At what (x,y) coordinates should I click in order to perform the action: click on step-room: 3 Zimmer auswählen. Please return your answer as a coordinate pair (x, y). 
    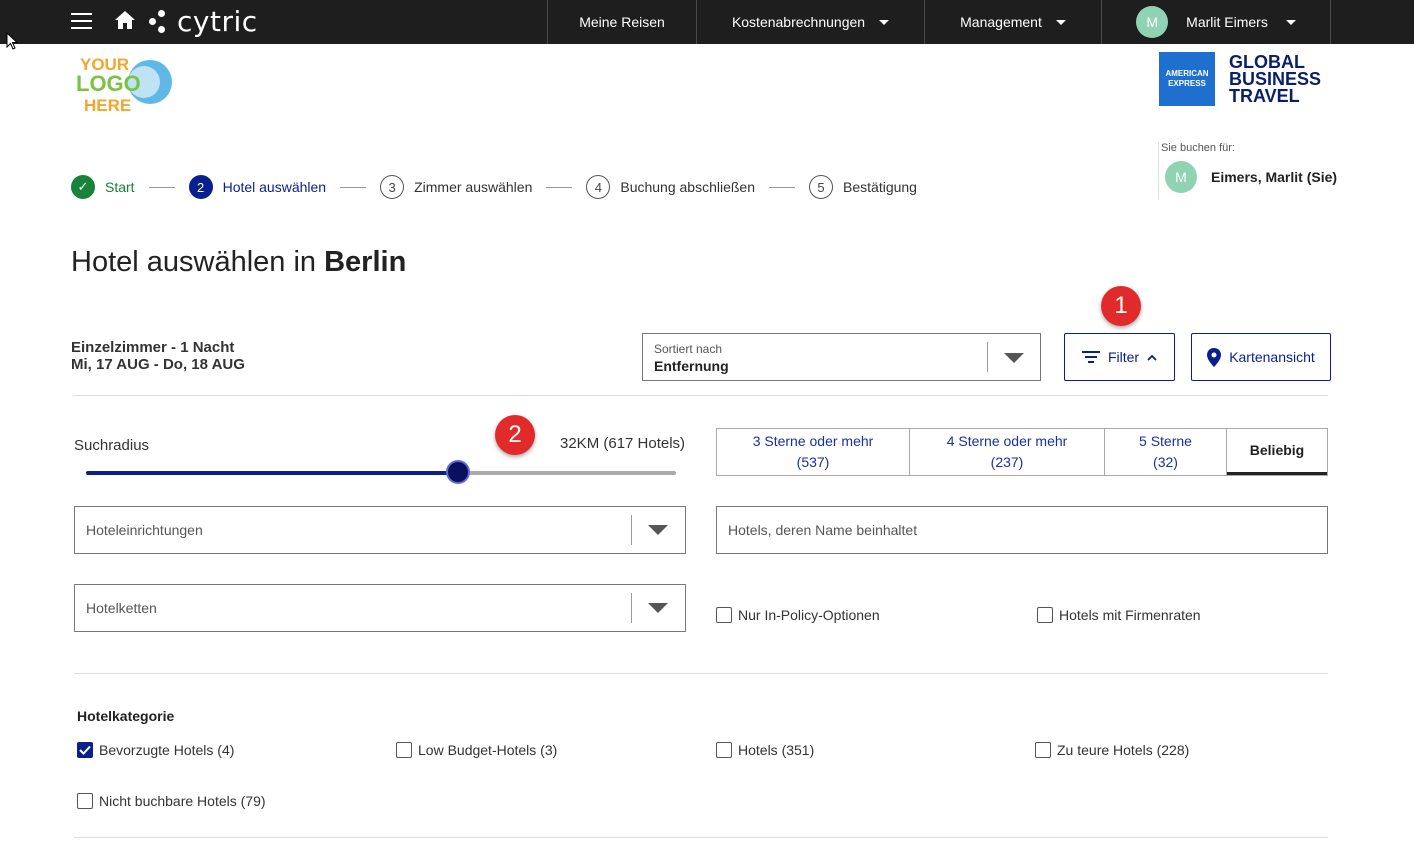
    Looking at the image, I should click on (456, 187).